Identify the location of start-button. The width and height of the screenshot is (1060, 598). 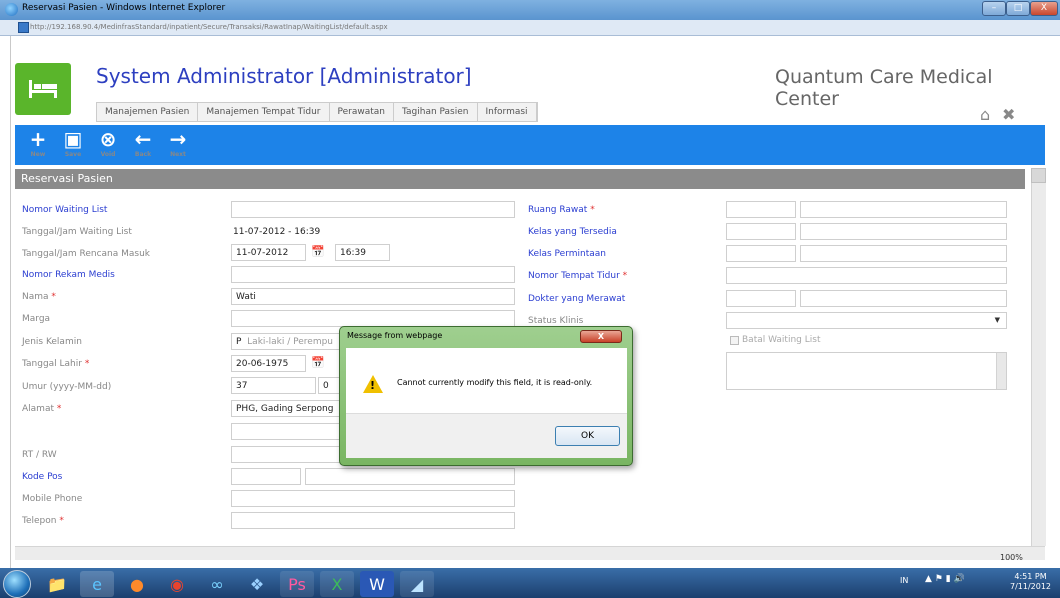
(17, 584).